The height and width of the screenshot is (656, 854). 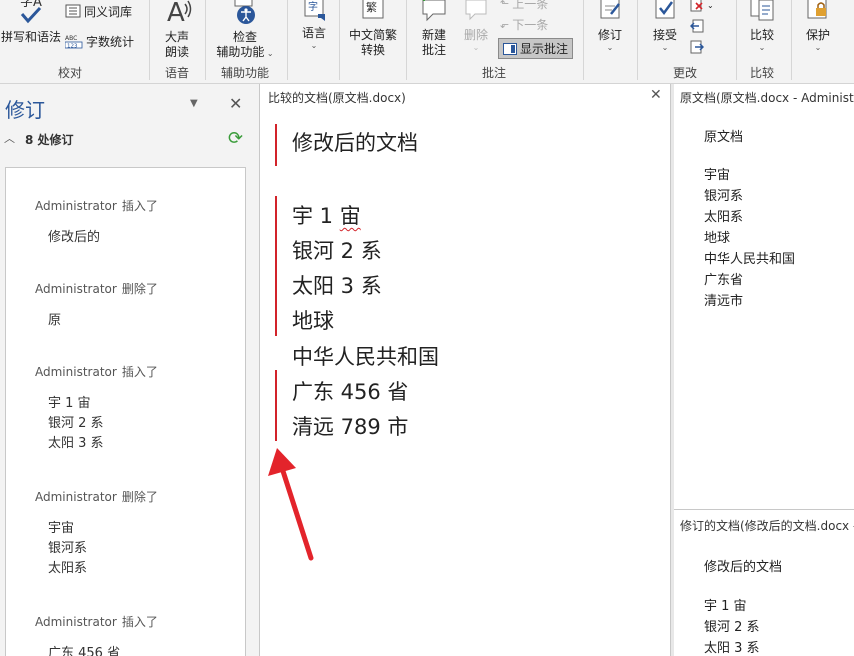 What do you see at coordinates (724, 280) in the screenshot?
I see `document-line: 广东省` at bounding box center [724, 280].